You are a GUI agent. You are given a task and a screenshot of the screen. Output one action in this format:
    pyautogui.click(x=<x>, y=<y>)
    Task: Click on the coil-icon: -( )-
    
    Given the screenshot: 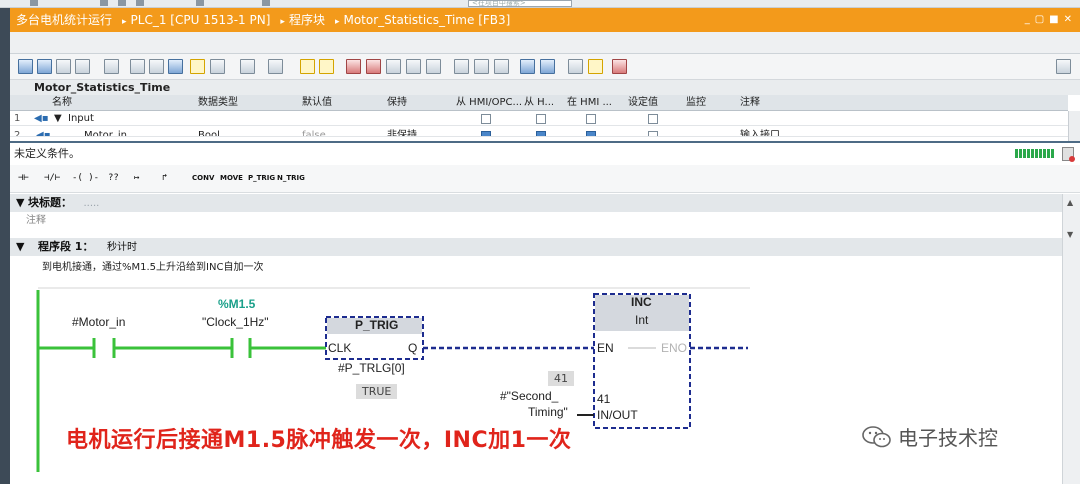 What is the action you would take?
    pyautogui.click(x=85, y=178)
    